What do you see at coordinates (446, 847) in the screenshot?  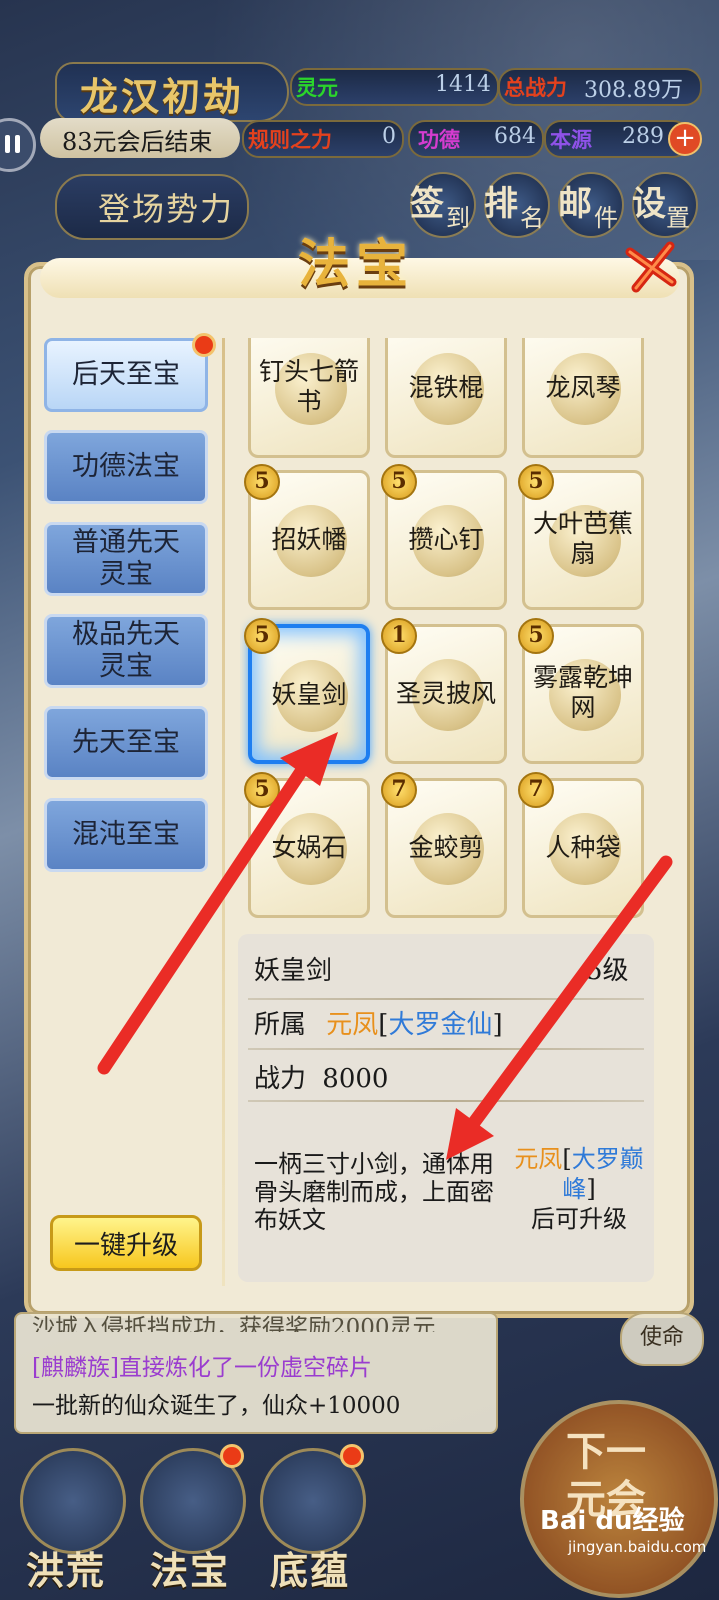 I see `treasure-name: 金蛟剪` at bounding box center [446, 847].